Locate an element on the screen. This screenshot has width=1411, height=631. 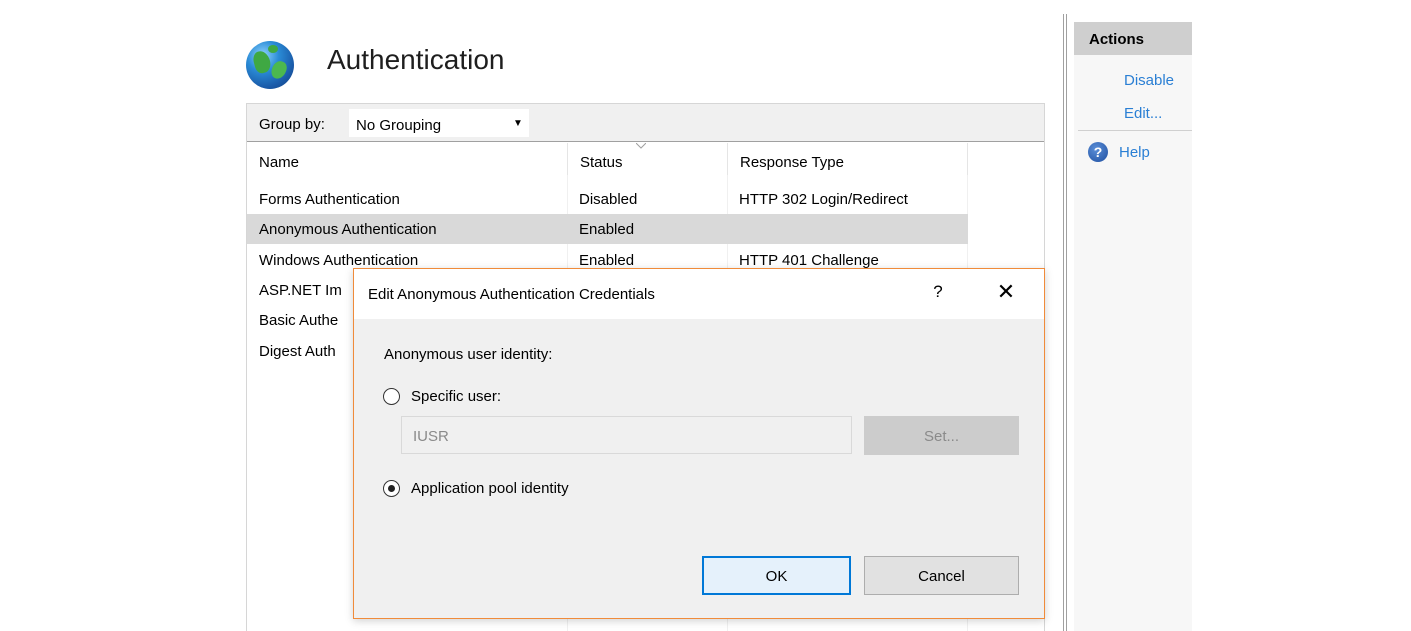
specific-user-radio is located at coordinates (391, 396).